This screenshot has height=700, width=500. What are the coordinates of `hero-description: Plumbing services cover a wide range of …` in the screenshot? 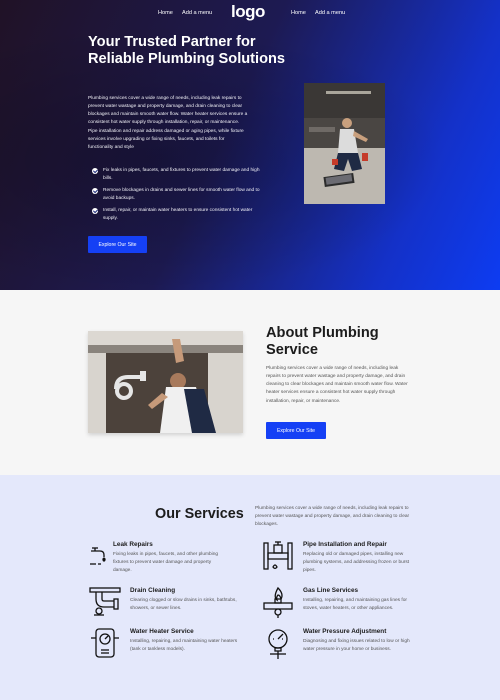 It's located at (168, 123).